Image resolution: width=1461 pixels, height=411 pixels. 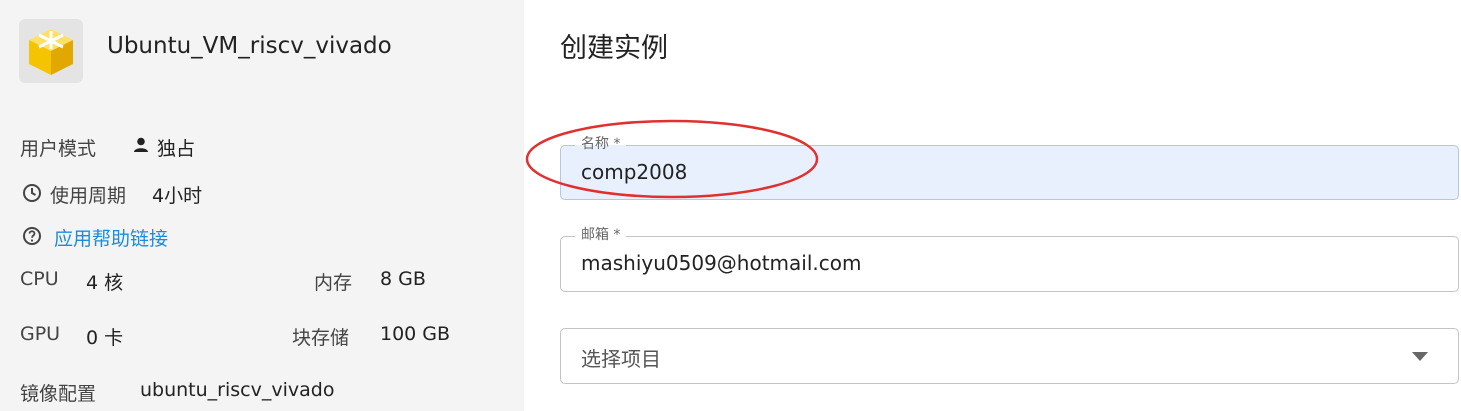 I want to click on email-input-value: mashiyu0509@hotmail.com, so click(x=721, y=263).